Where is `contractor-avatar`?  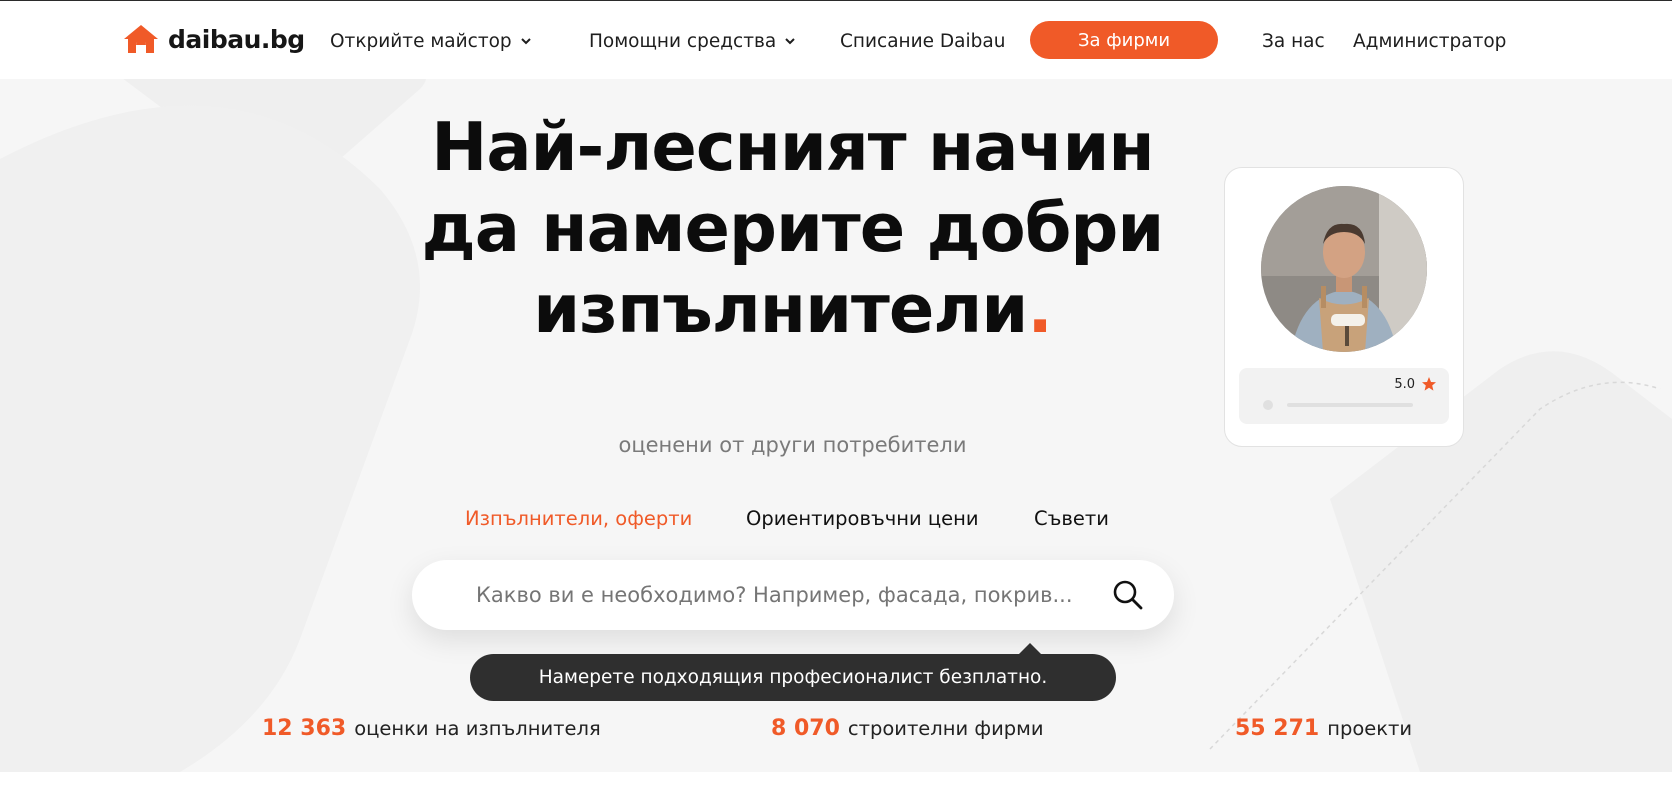
contractor-avatar is located at coordinates (1344, 269).